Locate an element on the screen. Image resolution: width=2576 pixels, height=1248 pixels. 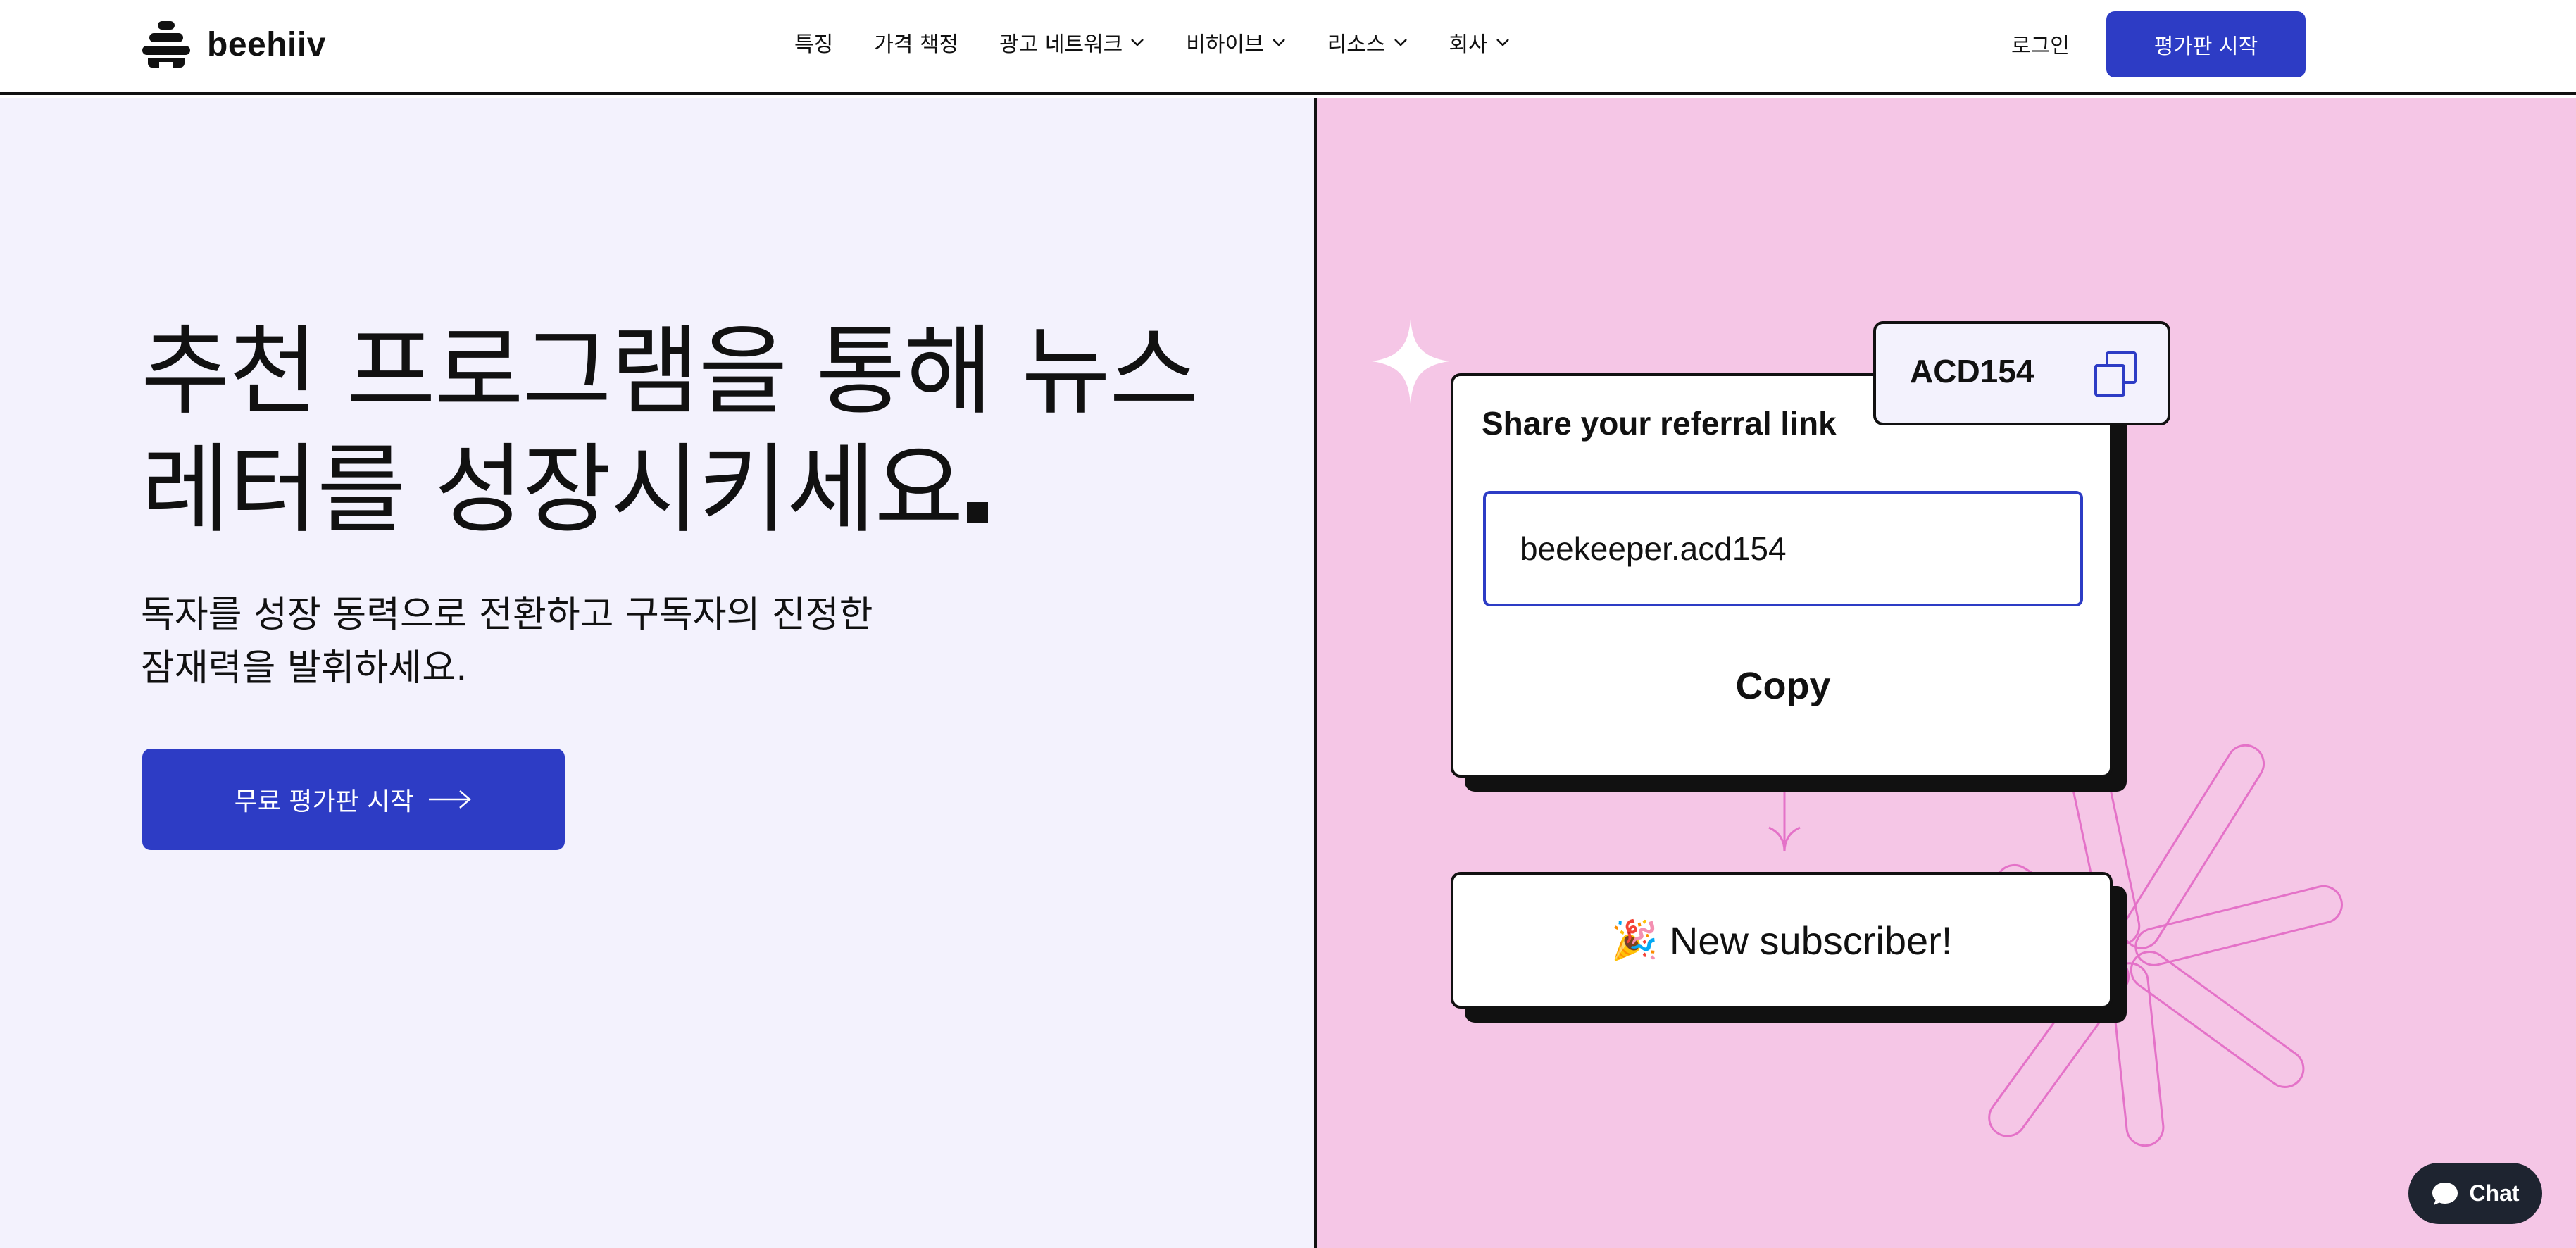
nav-item-pricing: 가격 책정 is located at coordinates (916, 42).